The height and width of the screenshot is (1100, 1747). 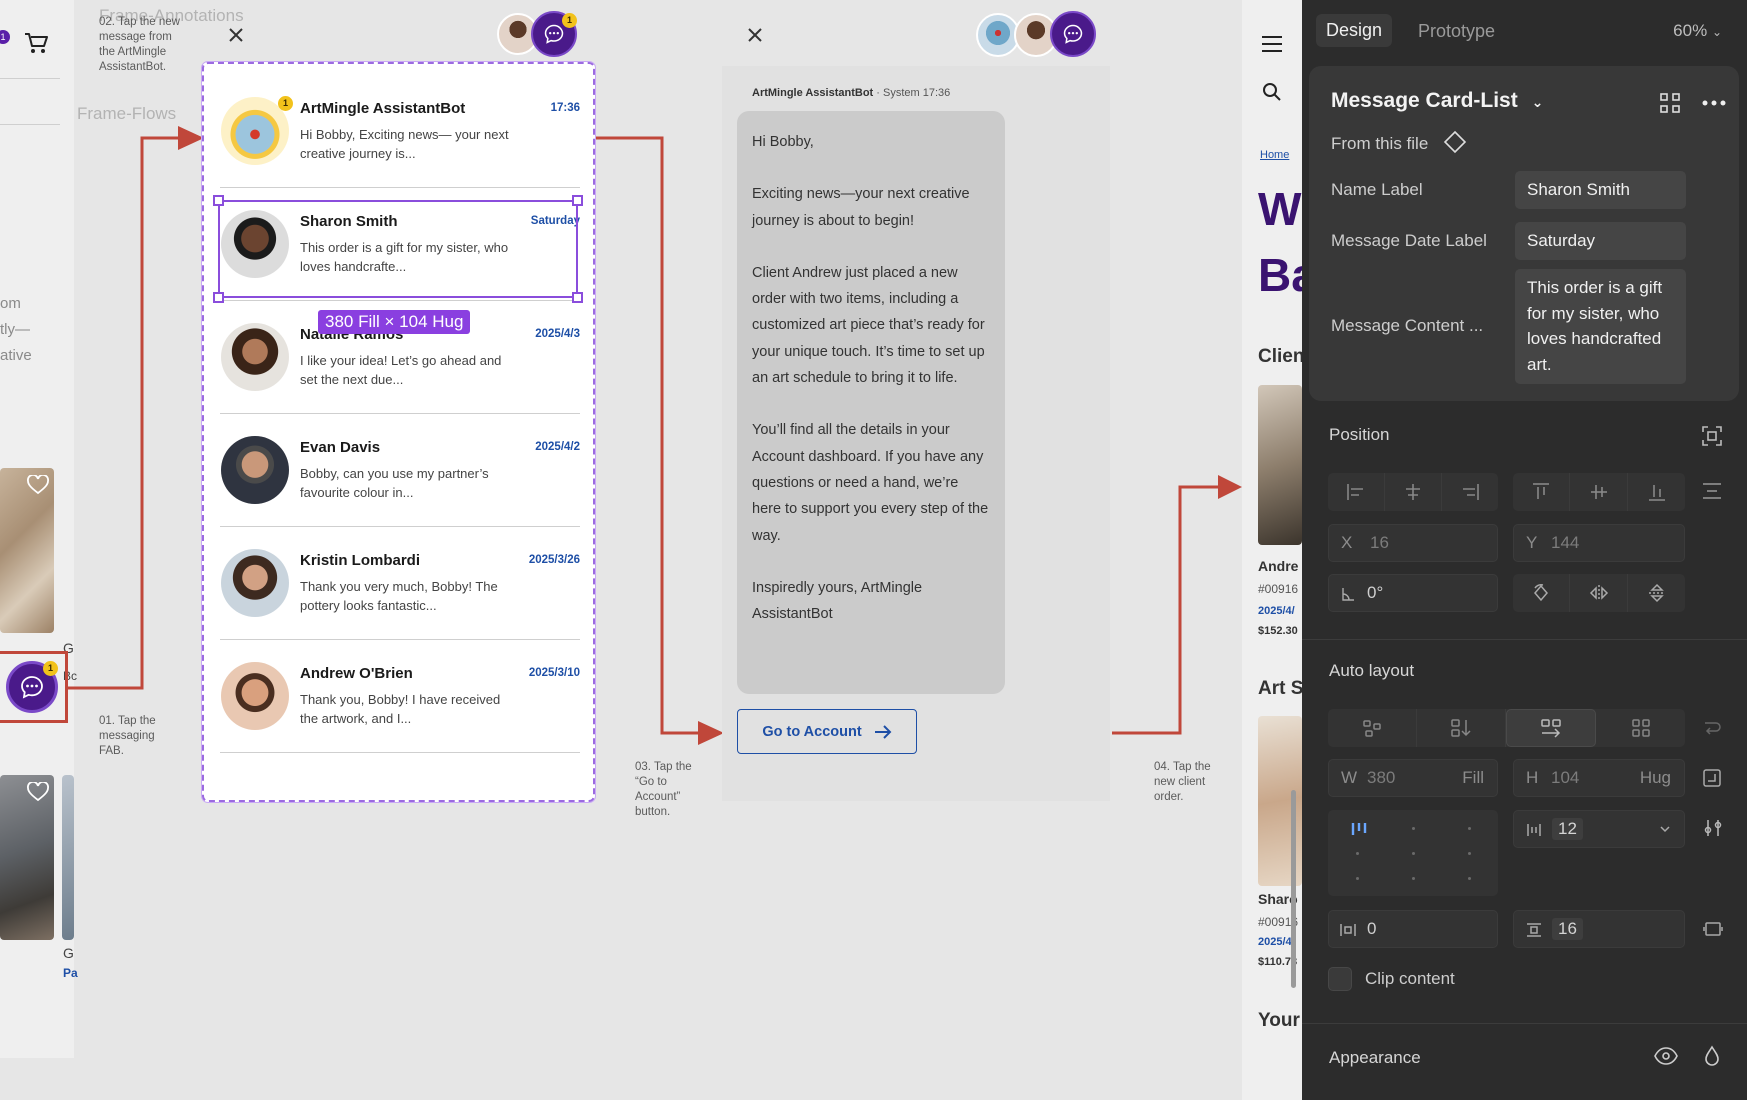 I want to click on layout-free-button, so click(x=1372, y=728).